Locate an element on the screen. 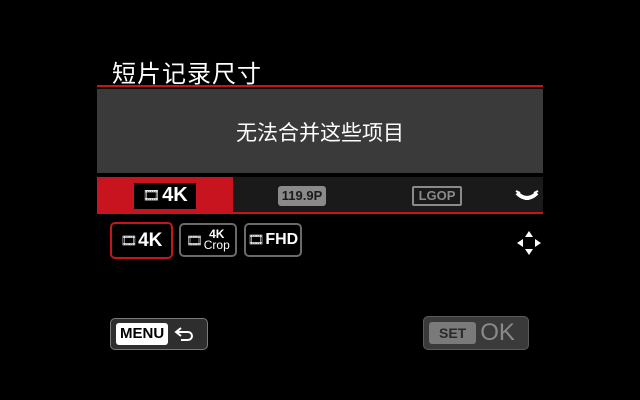 Image resolution: width=640 pixels, height=400 pixels. tab-frame-rate: 119.9P is located at coordinates (302, 195).